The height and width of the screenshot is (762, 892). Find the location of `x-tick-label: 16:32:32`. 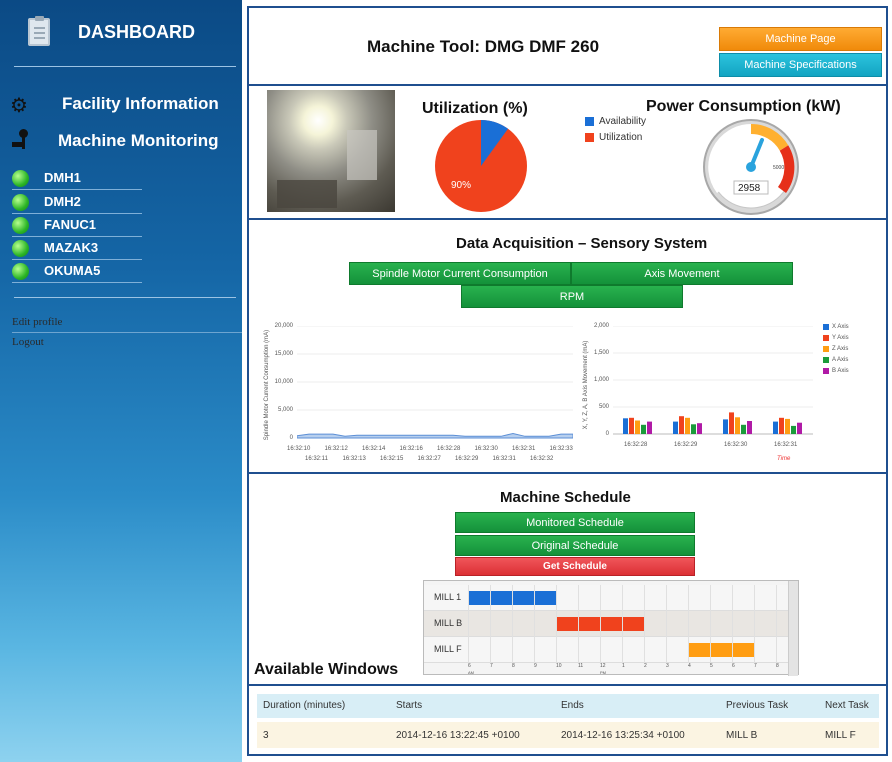

x-tick-label: 16:32:32 is located at coordinates (542, 459).